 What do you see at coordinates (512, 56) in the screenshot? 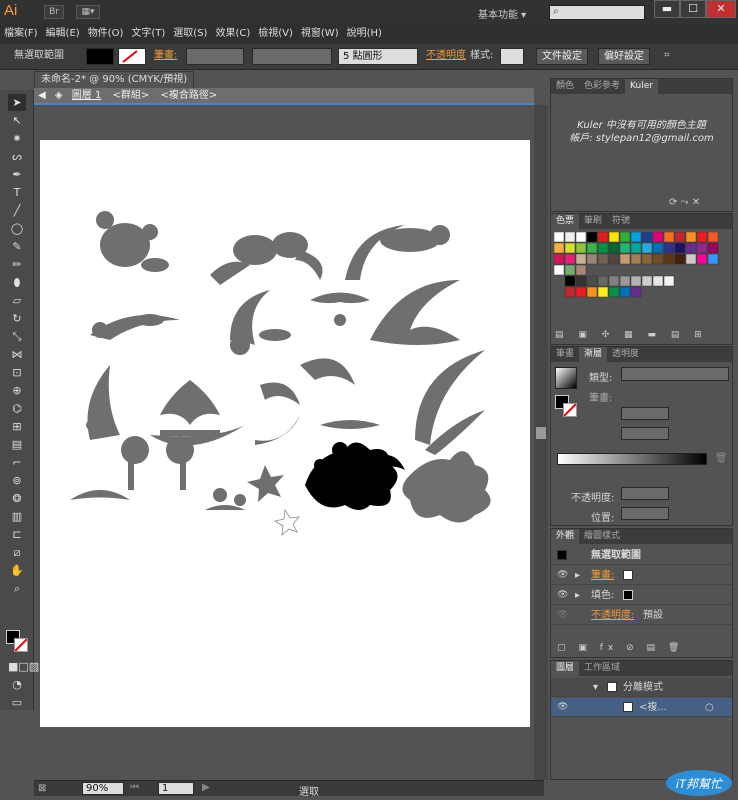
I see `style-dropdown` at bounding box center [512, 56].